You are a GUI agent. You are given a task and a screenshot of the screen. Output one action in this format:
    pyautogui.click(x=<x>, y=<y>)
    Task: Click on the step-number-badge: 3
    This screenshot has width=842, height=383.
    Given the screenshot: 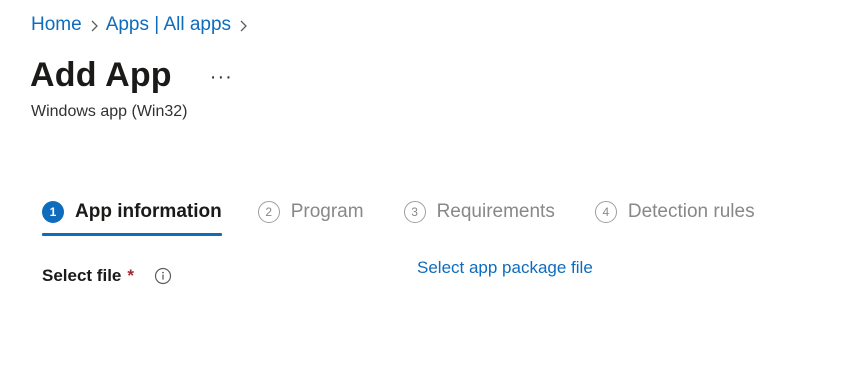 What is the action you would take?
    pyautogui.click(x=414, y=212)
    